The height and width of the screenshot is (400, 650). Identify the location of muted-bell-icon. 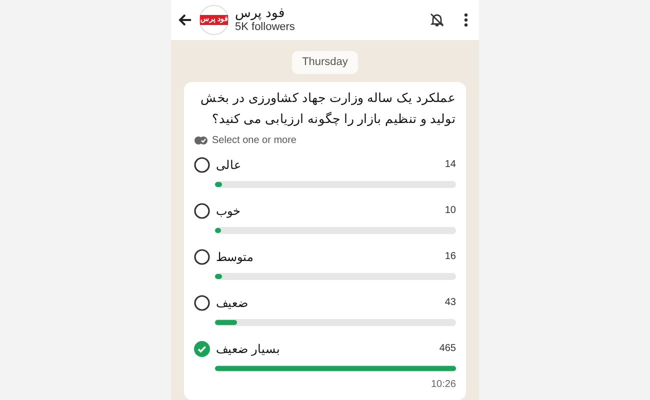
(437, 20).